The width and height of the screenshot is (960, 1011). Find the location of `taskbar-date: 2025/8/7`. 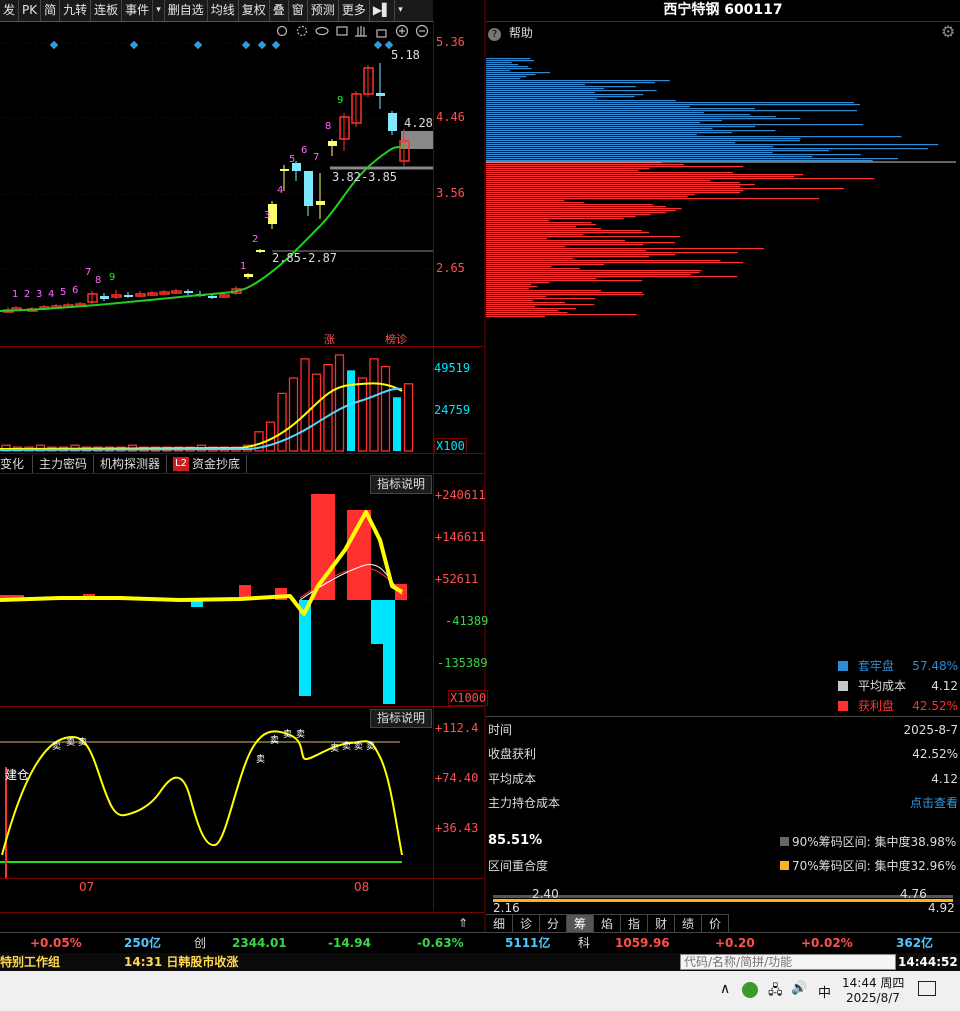

taskbar-date: 2025/8/7 is located at coordinates (873, 998).